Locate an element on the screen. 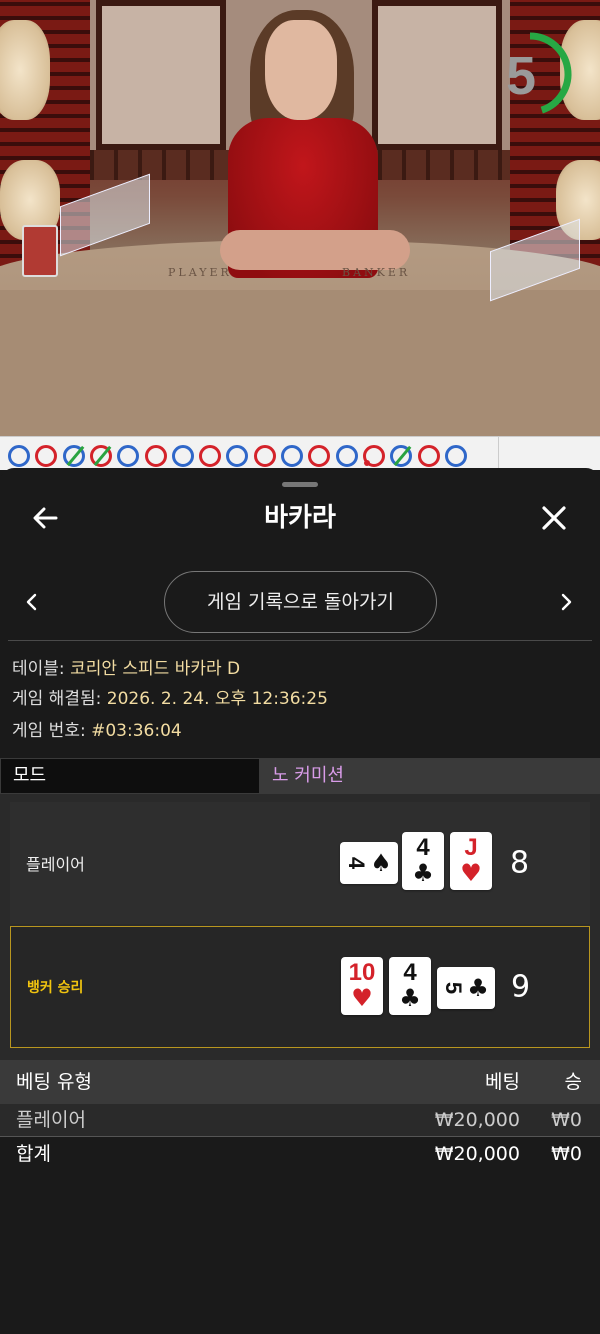 The width and height of the screenshot is (600, 1334). table-label-player: PLAYER is located at coordinates (200, 272).